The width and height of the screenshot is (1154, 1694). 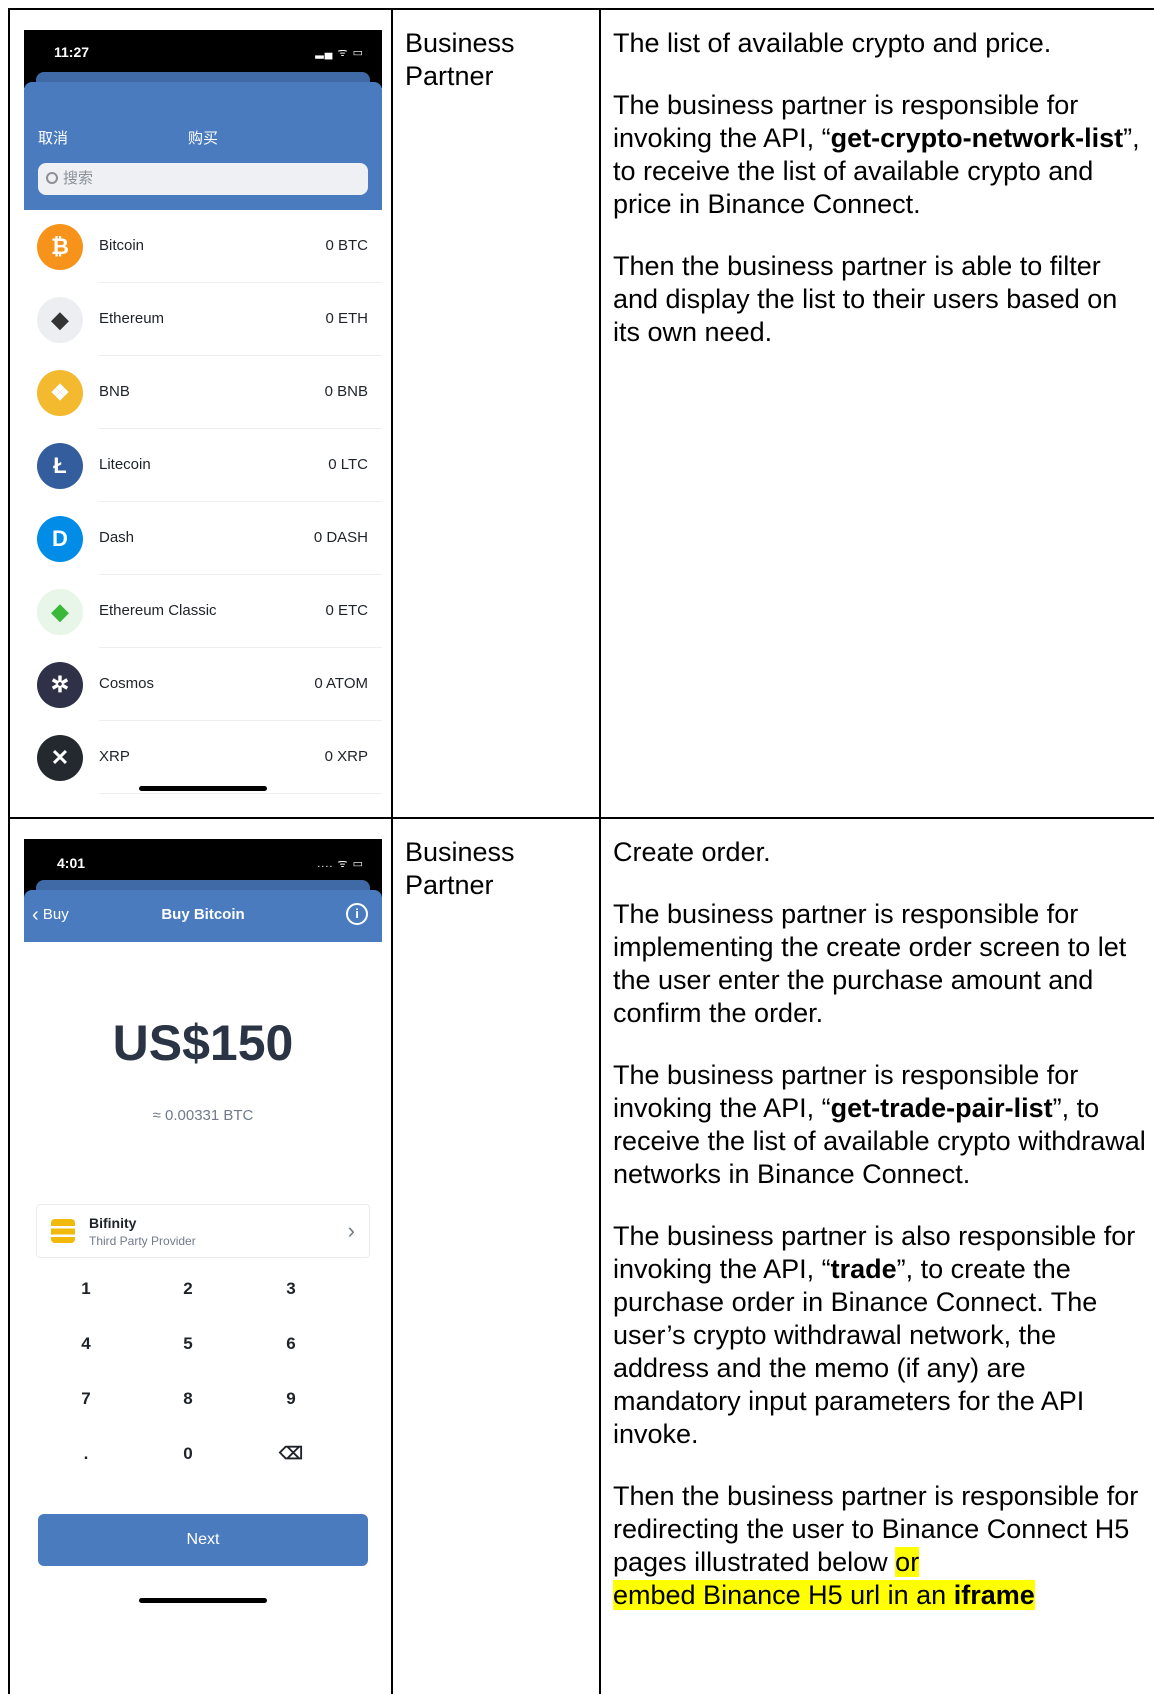 What do you see at coordinates (291, 1454) in the screenshot?
I see `backspace-icon: ⌫` at bounding box center [291, 1454].